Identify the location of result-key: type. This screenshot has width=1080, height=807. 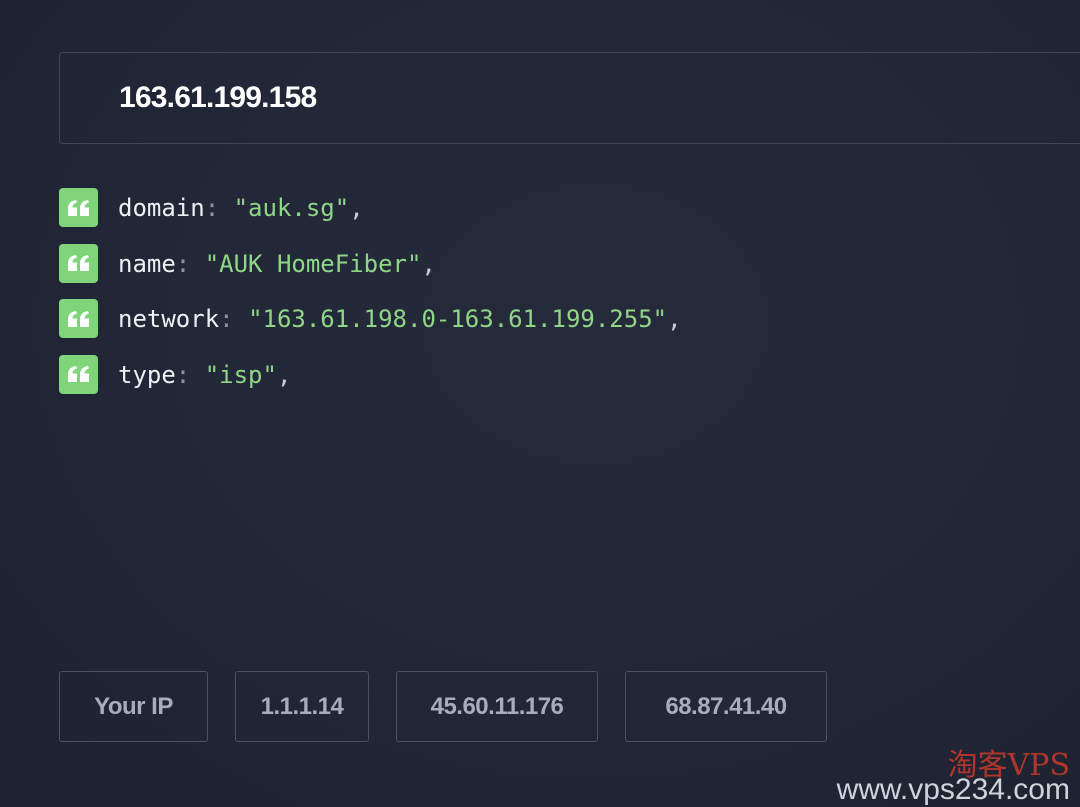
(147, 374).